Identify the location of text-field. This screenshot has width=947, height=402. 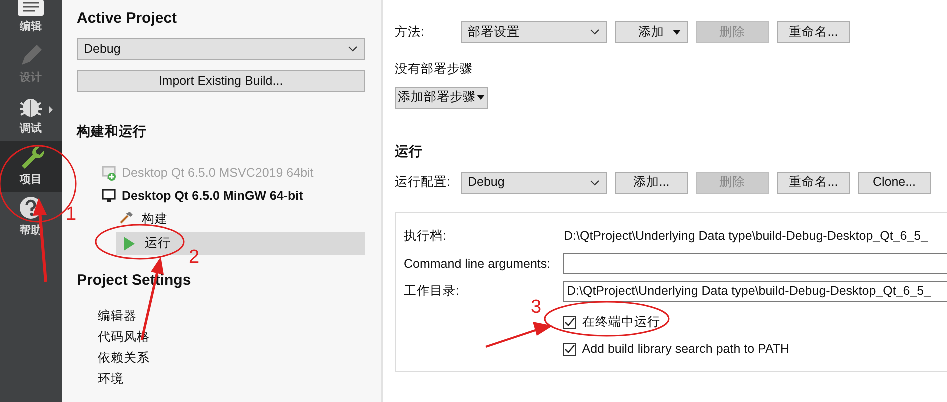
(755, 263).